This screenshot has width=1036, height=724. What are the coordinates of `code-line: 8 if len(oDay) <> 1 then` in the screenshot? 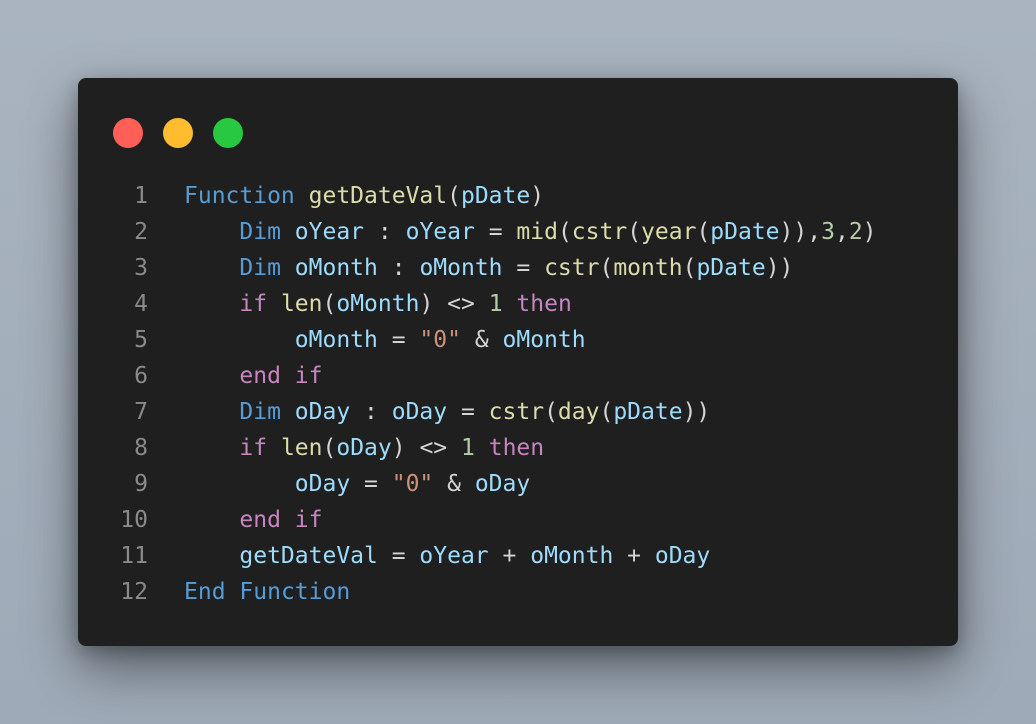 It's located at (518, 448).